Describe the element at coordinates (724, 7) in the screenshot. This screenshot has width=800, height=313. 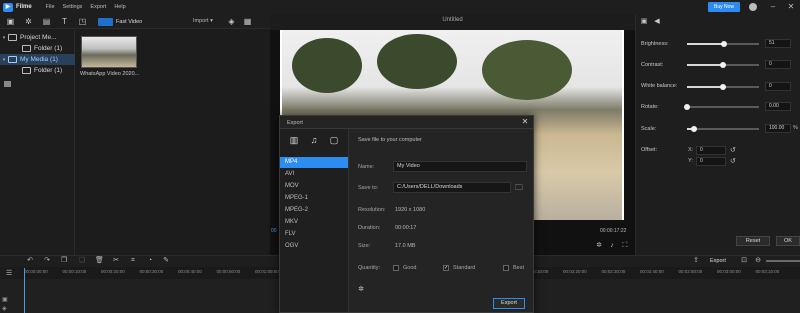
I see `buy-now-button: Buy Now` at that location.